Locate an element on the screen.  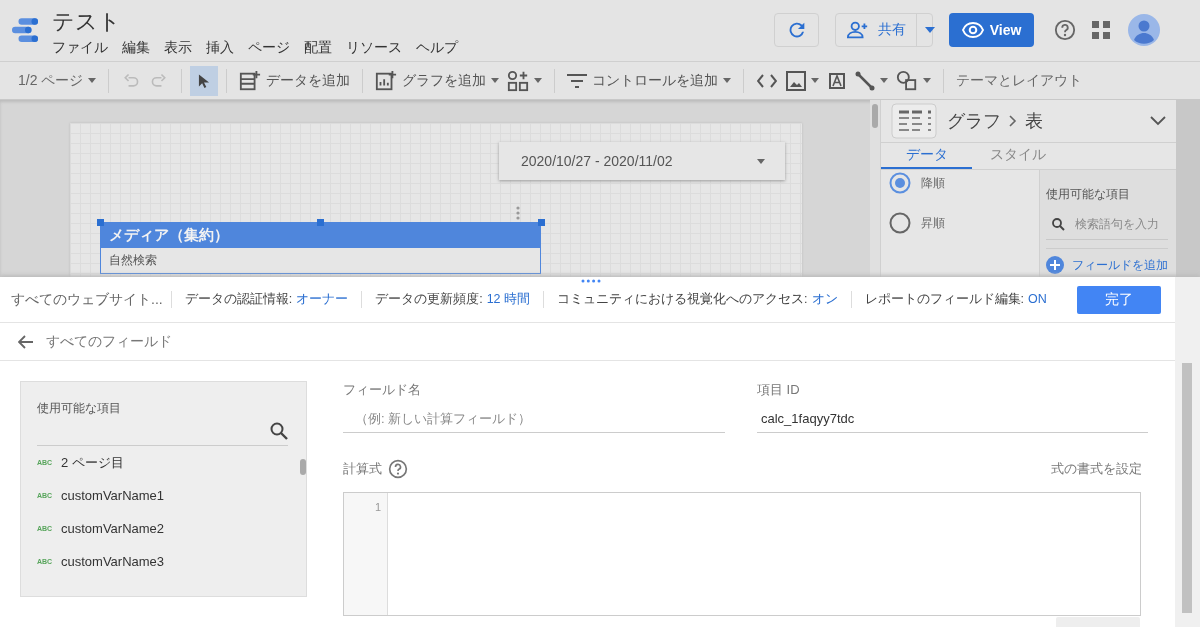
field-item: 2 ページ目 is located at coordinates (92, 462).